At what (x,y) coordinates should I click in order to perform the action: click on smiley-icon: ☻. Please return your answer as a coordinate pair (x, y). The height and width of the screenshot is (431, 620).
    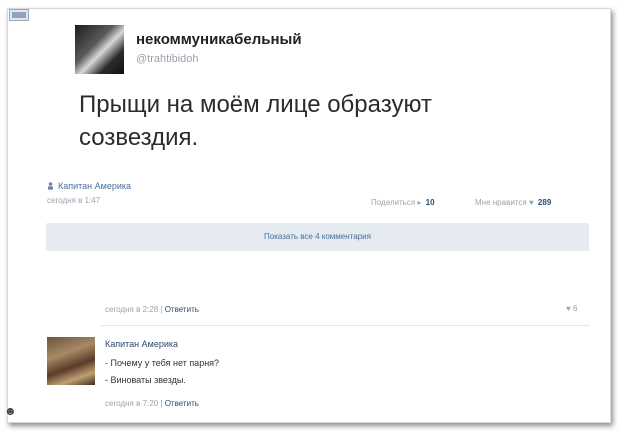
    Looking at the image, I should click on (10, 411).